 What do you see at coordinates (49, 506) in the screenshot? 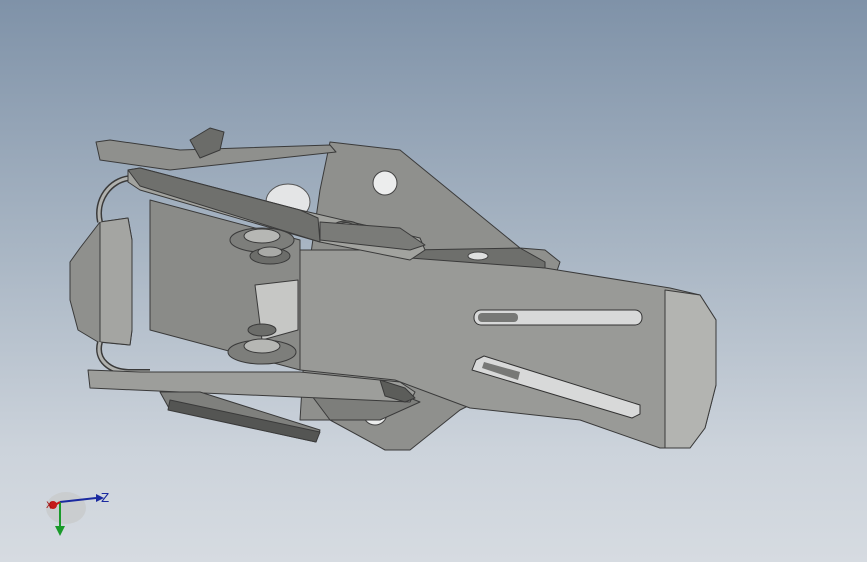
I see `x-axis-label: X` at bounding box center [49, 506].